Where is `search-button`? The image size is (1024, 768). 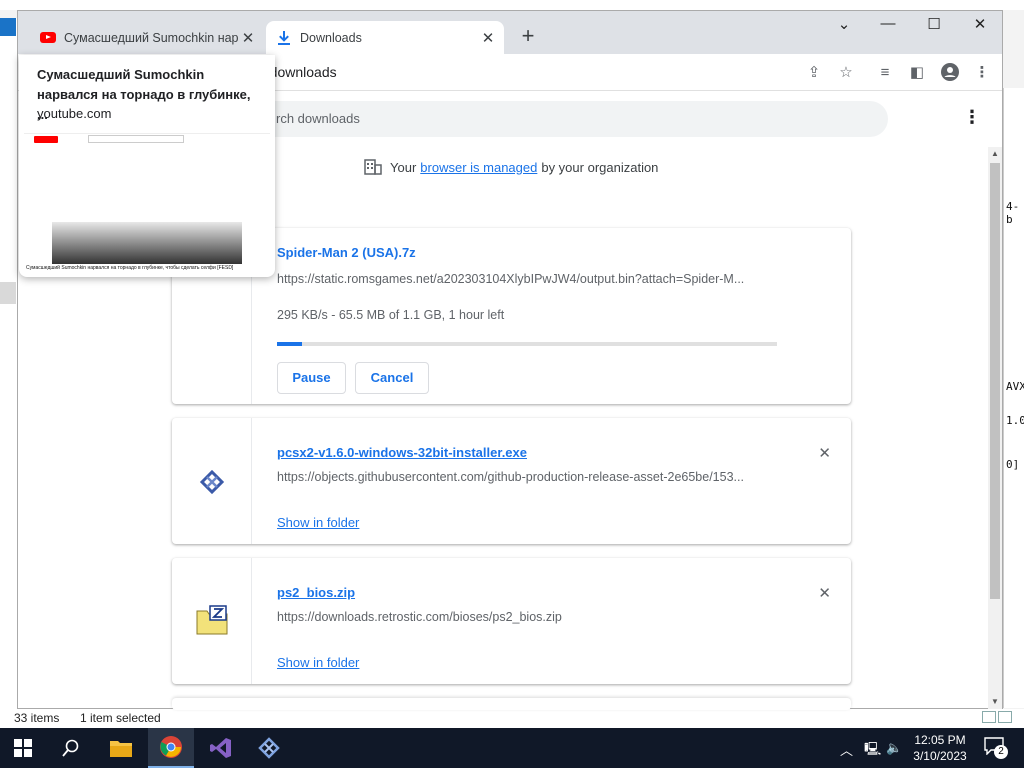 search-button is located at coordinates (71, 748).